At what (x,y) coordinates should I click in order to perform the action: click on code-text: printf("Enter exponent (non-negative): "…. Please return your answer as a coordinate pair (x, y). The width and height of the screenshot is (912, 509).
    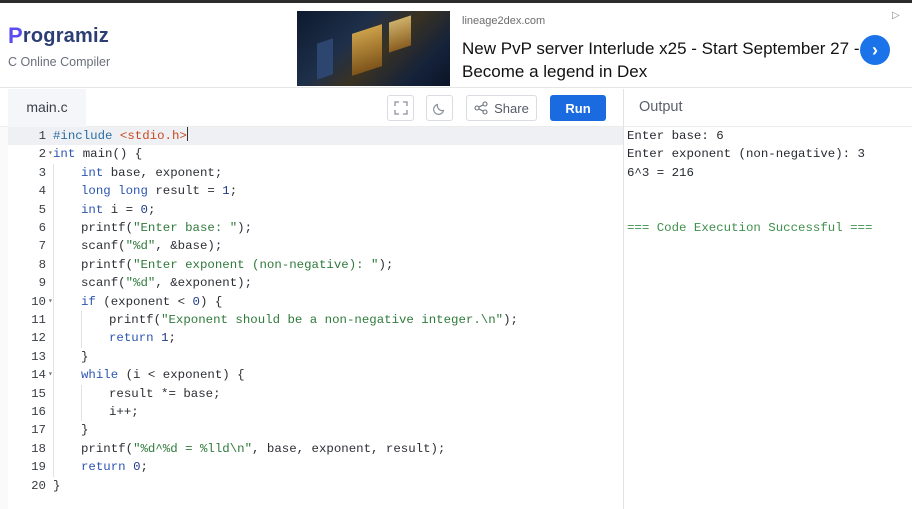
    Looking at the image, I should click on (237, 265).